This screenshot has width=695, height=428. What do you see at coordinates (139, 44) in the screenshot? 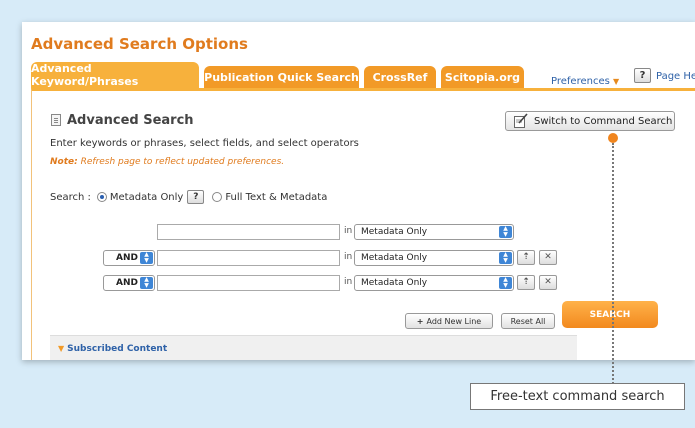
I see `page-title: Advanced Search Options` at bounding box center [139, 44].